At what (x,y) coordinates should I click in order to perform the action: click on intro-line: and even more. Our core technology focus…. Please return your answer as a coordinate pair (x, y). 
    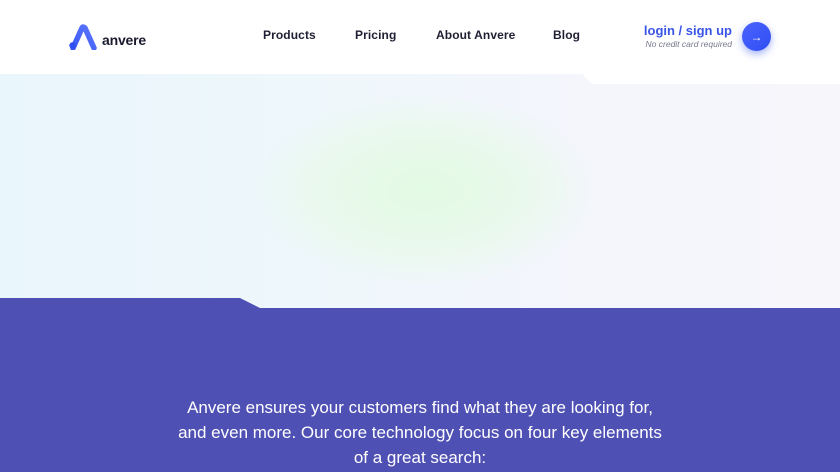
    Looking at the image, I should click on (420, 432).